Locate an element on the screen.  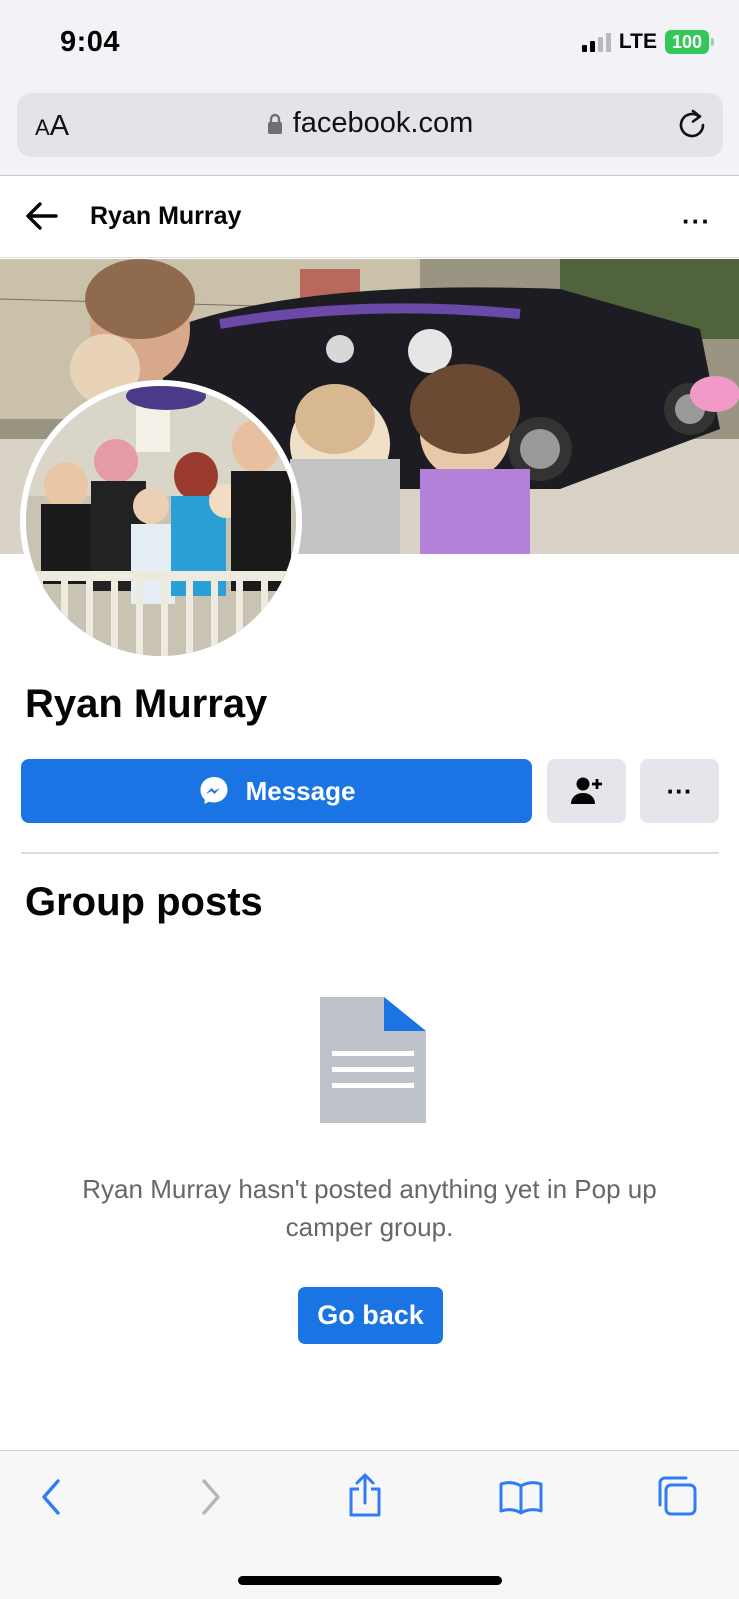
battery-icon: 100 is located at coordinates (689, 42).